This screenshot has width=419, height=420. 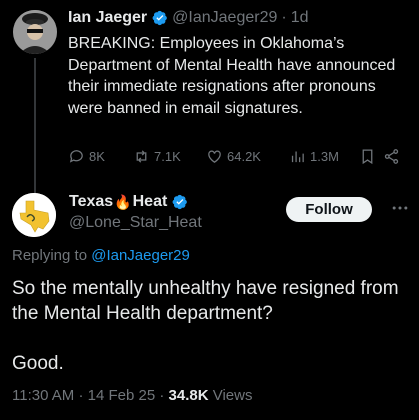 What do you see at coordinates (244, 156) in the screenshot?
I see `like-count: 64.2K` at bounding box center [244, 156].